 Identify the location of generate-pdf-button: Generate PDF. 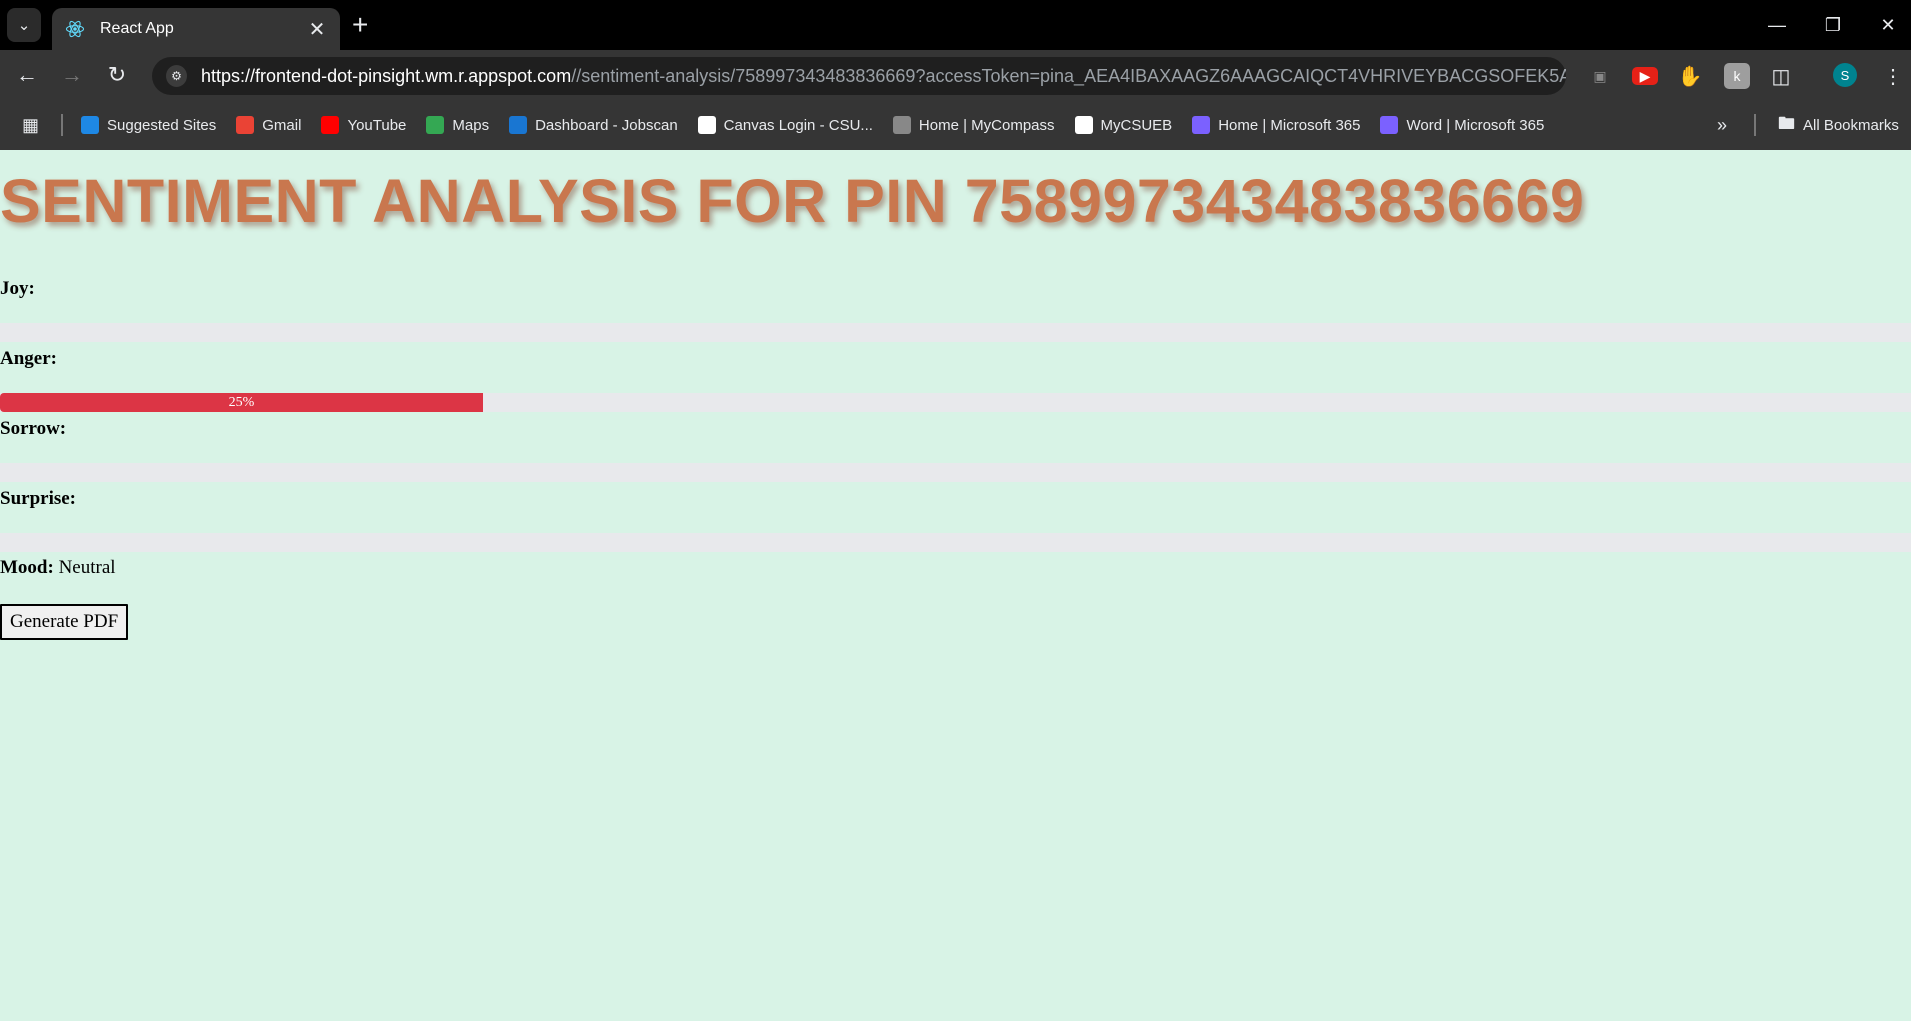
(64, 622).